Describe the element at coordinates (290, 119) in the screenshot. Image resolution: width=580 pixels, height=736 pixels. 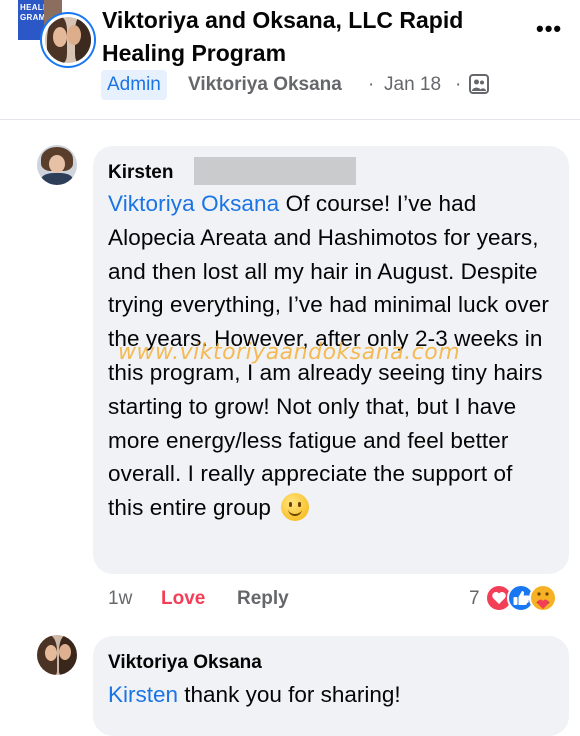
I see `header-divider` at that location.